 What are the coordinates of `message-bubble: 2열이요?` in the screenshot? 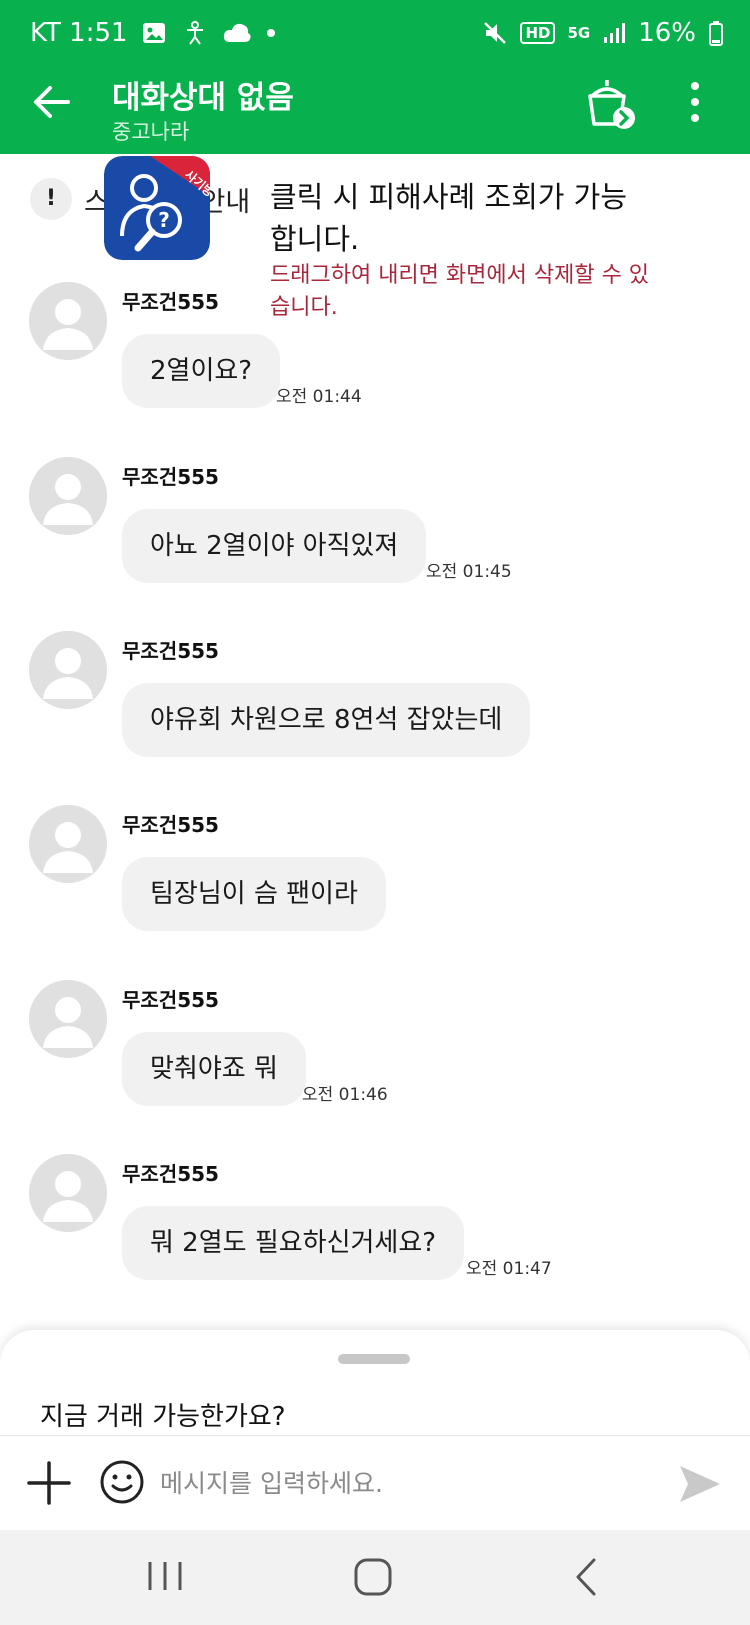 It's located at (201, 371).